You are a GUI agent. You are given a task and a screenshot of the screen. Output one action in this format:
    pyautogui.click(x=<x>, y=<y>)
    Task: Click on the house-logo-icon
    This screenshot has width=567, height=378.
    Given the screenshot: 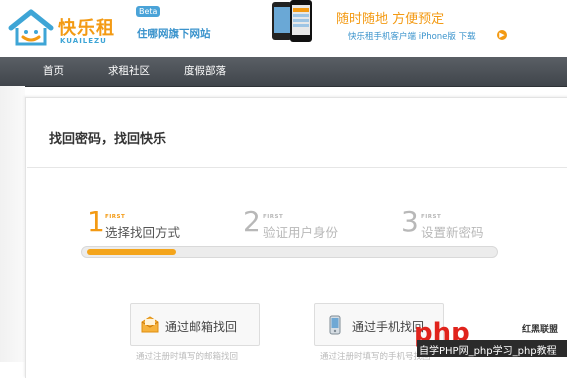 What is the action you would take?
    pyautogui.click(x=31, y=27)
    